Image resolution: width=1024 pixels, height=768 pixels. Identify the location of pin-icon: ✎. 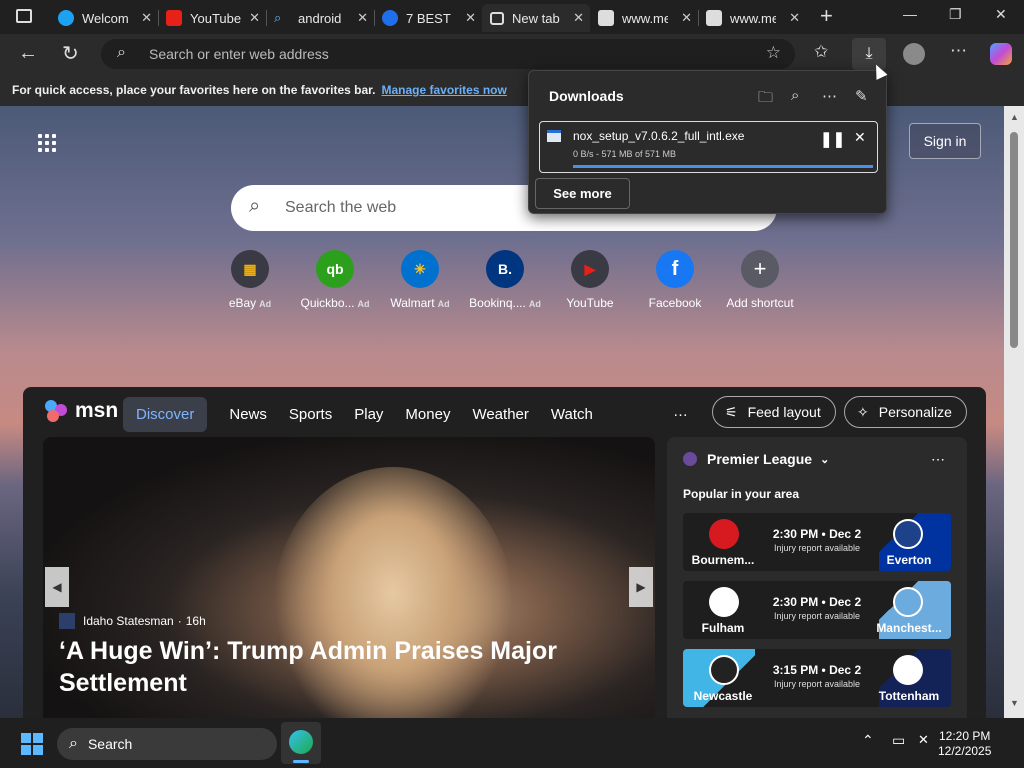
(861, 96).